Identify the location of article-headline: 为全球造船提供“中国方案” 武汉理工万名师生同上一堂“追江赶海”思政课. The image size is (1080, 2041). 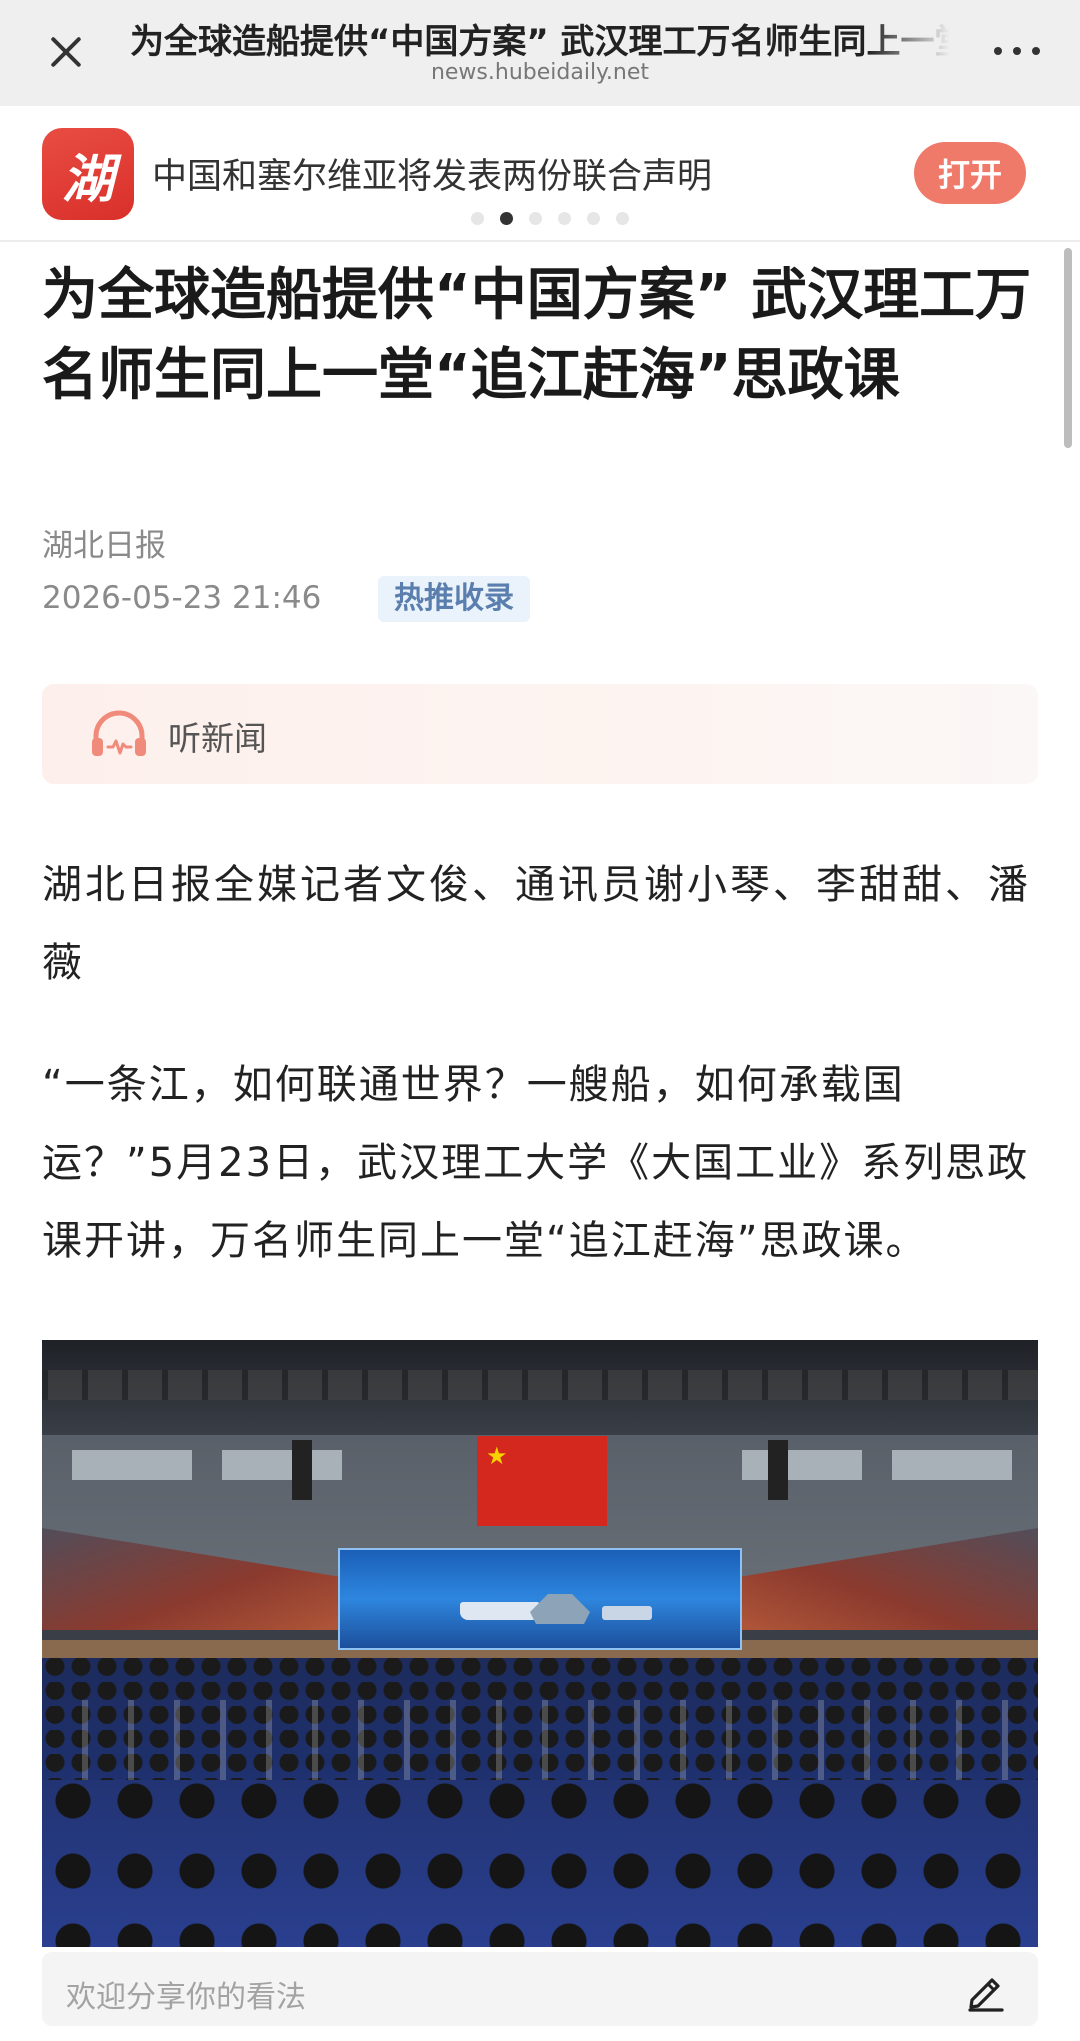
(537, 335).